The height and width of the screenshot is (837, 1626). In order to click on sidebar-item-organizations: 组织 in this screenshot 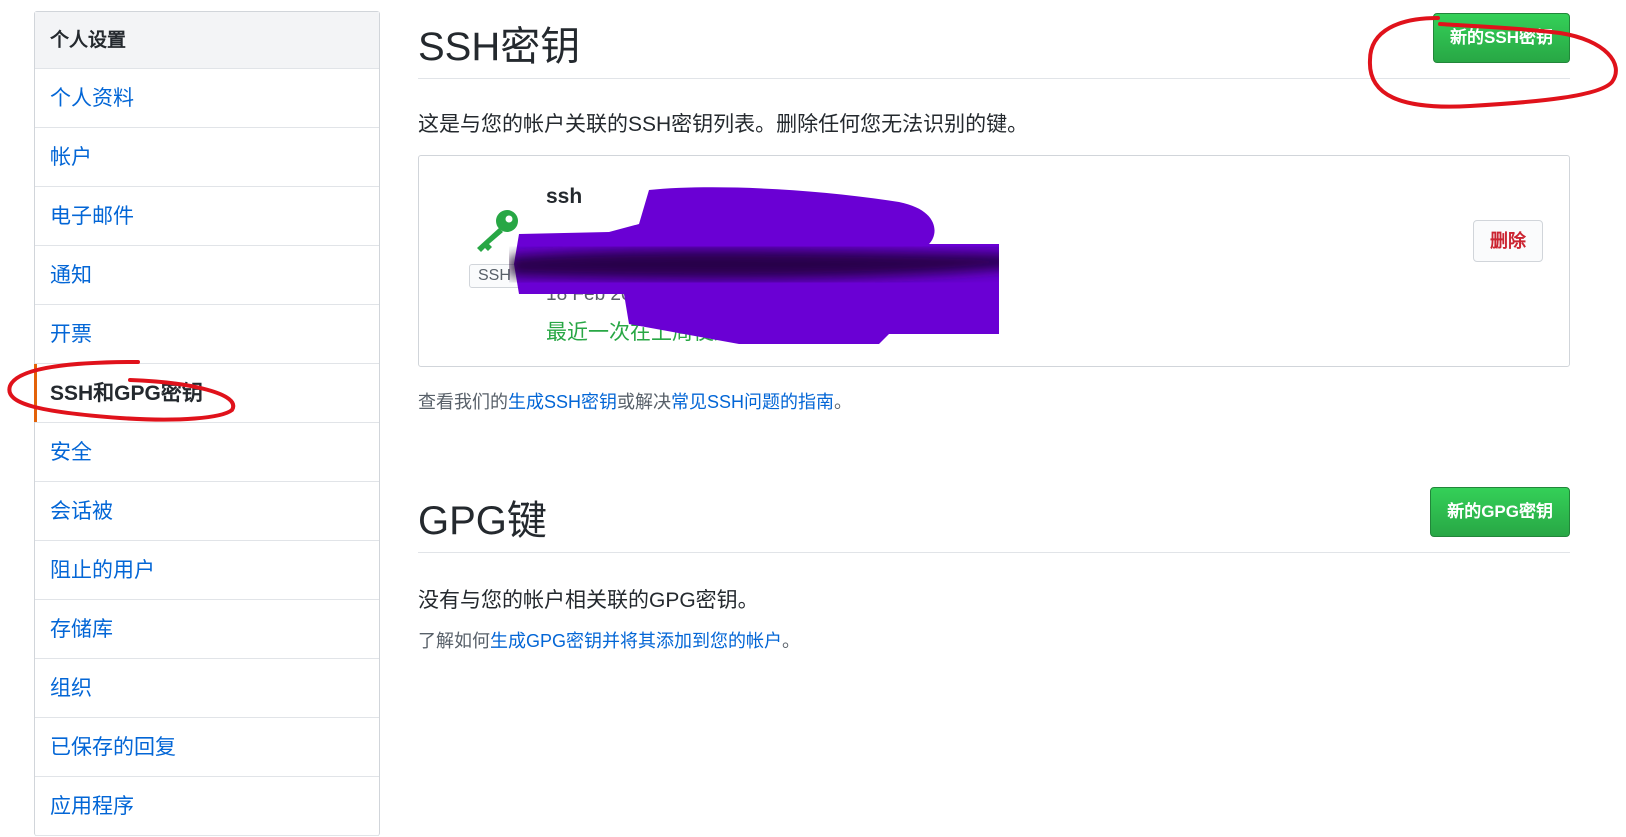, I will do `click(207, 688)`.